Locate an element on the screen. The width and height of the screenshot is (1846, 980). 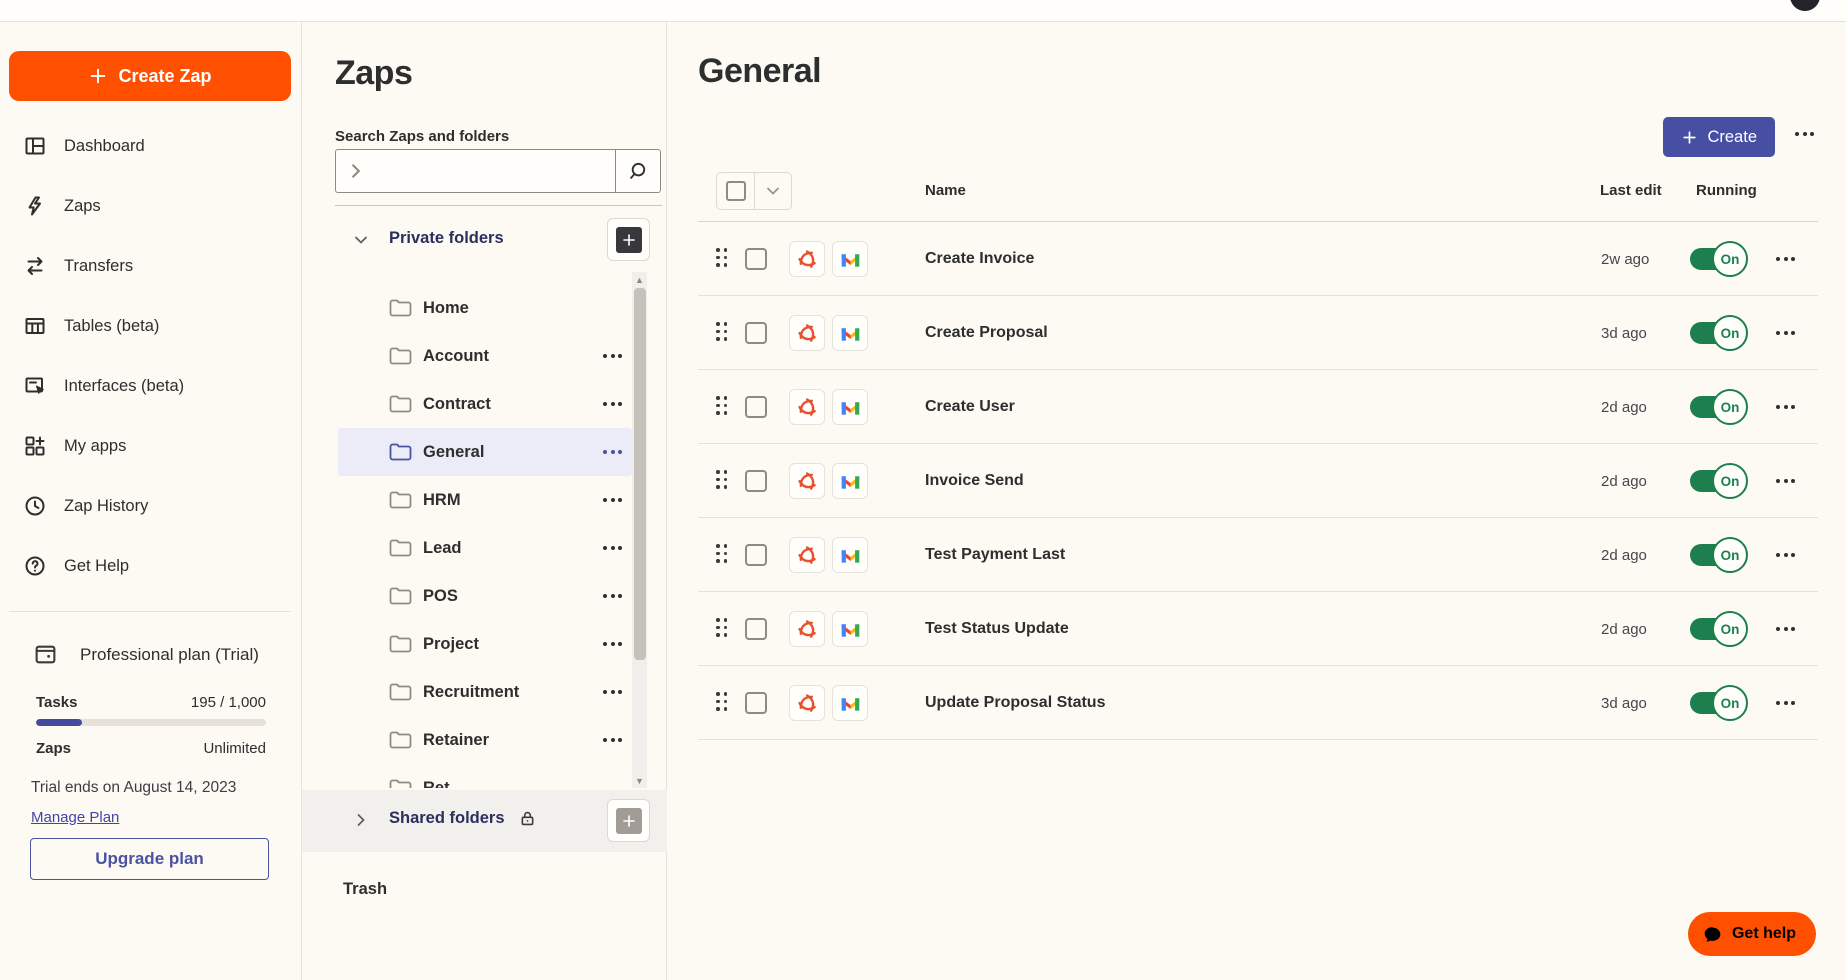
chevron-down-icon is located at coordinates (361, 240).